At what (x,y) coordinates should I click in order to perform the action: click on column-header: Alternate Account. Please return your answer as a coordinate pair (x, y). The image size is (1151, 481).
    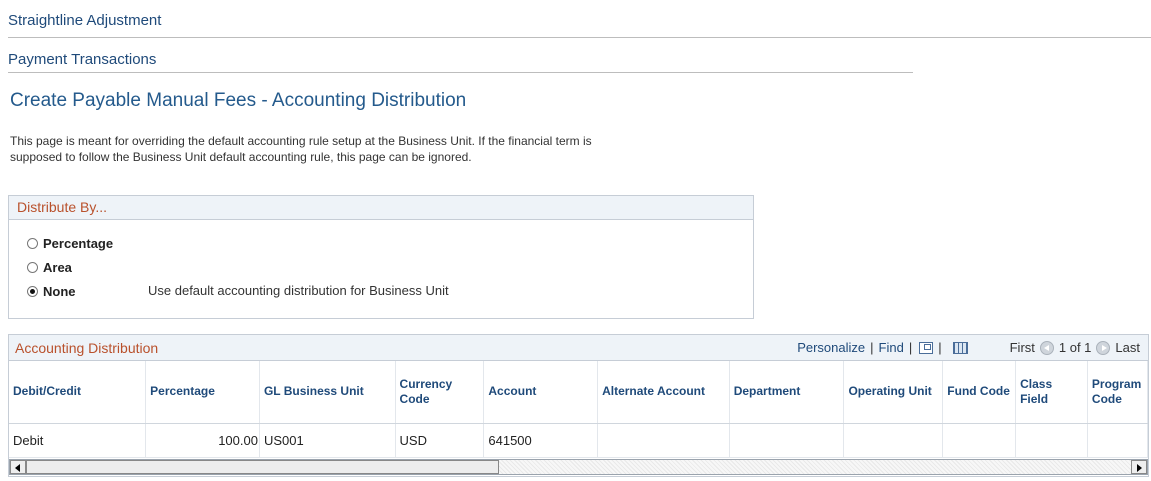
    Looking at the image, I should click on (663, 392).